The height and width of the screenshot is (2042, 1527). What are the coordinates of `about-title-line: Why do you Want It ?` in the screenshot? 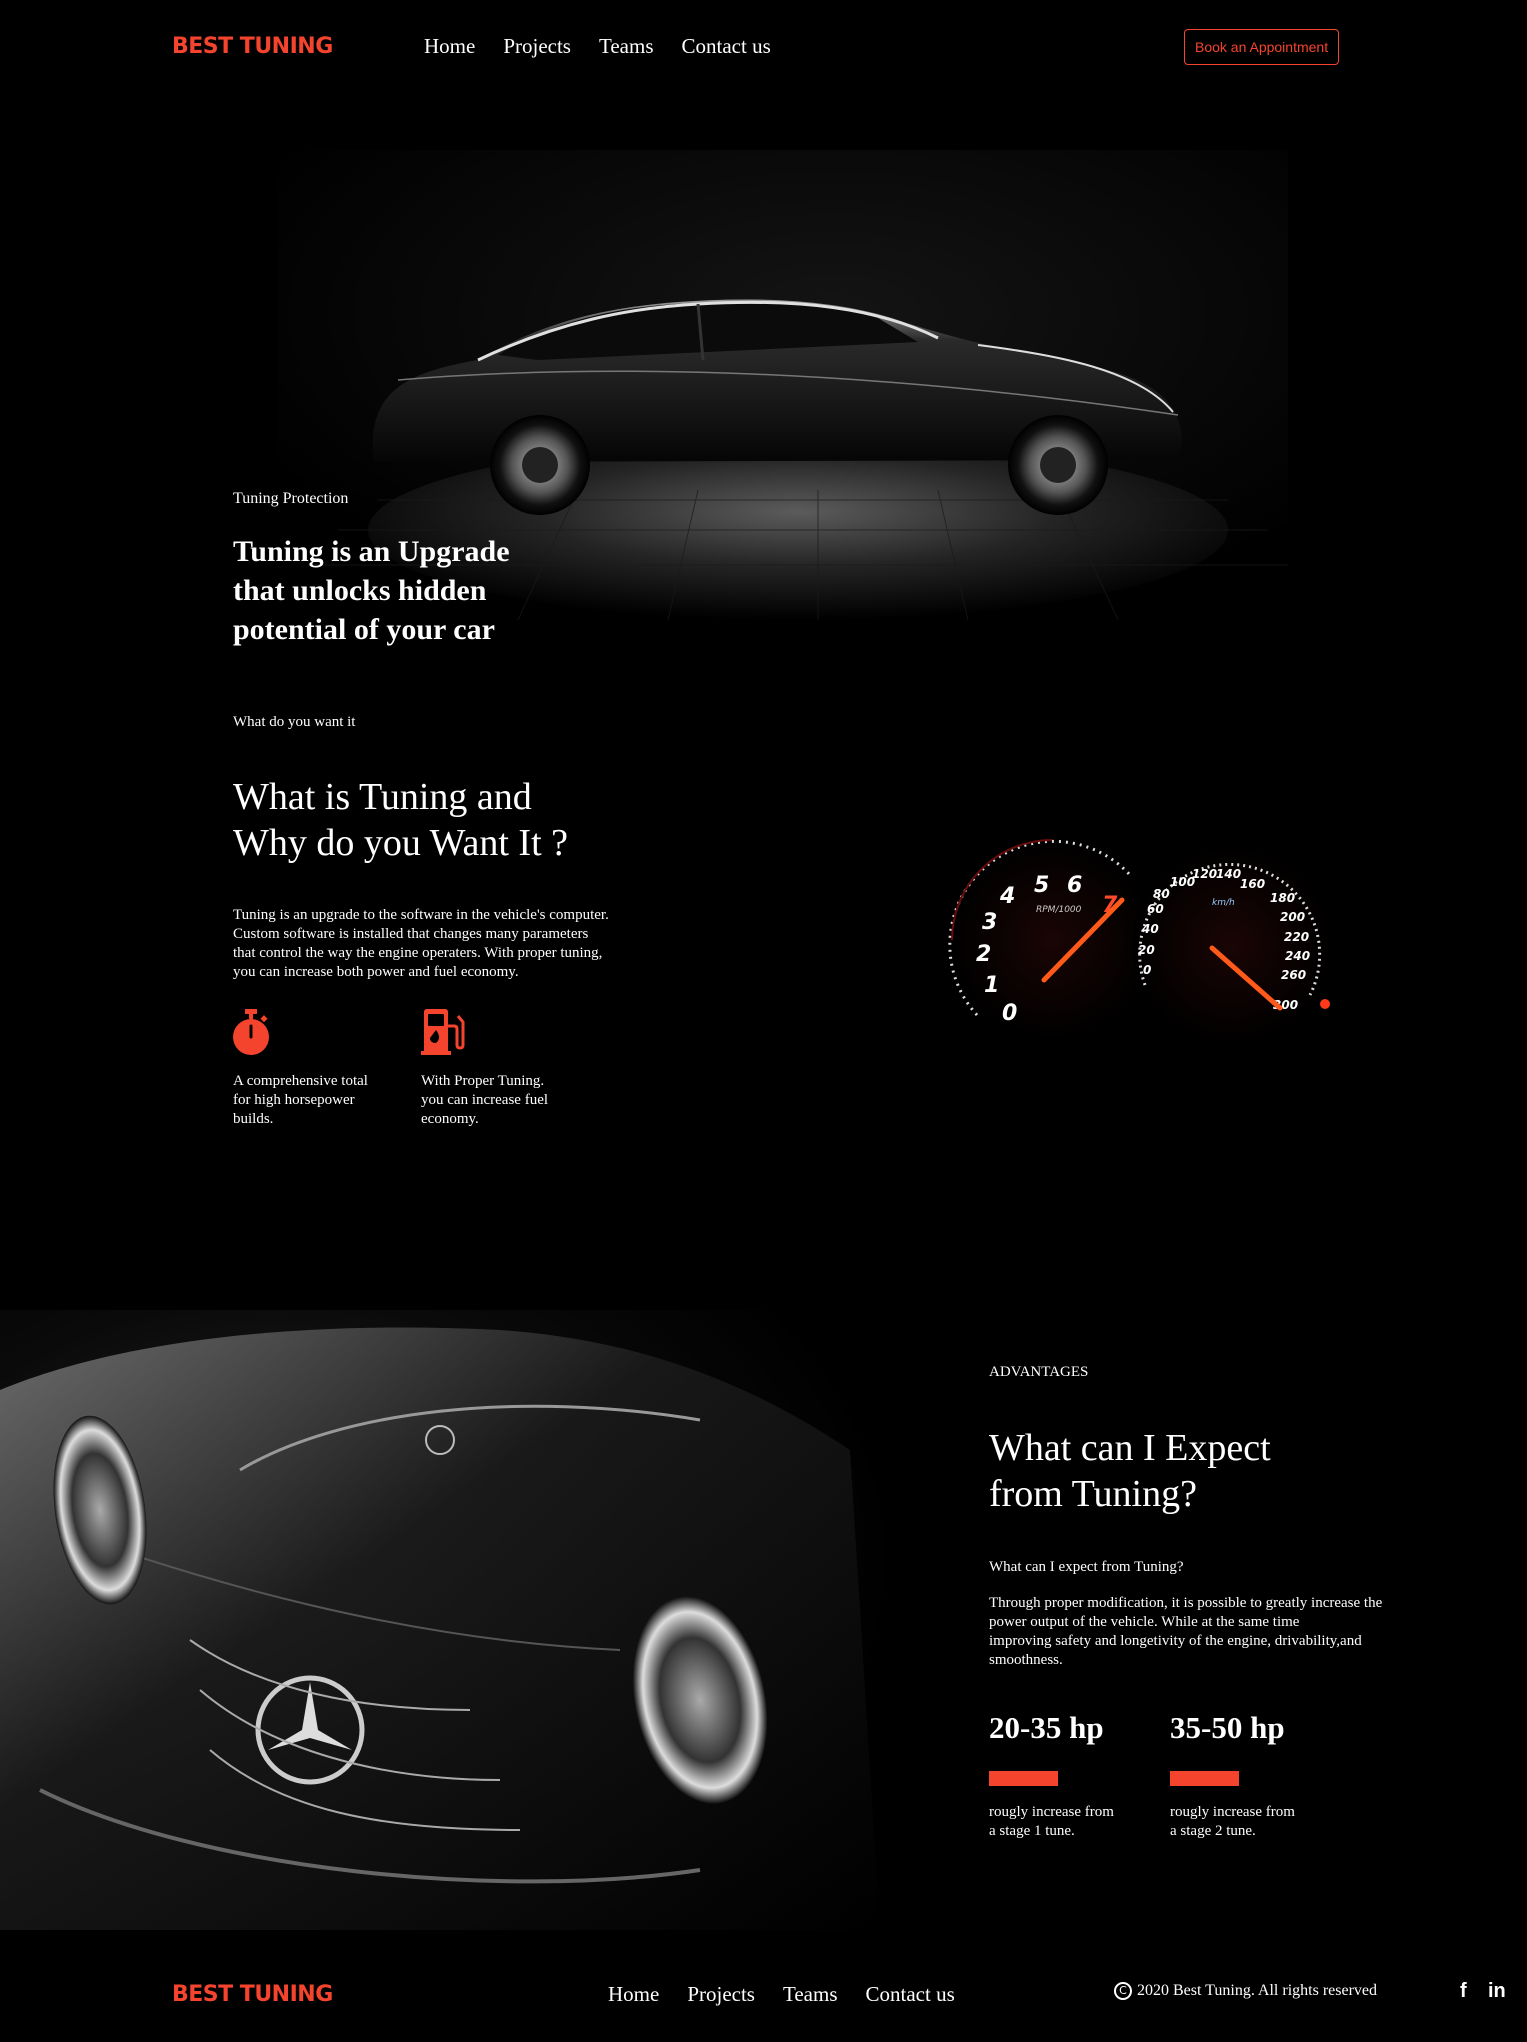 It's located at (401, 843).